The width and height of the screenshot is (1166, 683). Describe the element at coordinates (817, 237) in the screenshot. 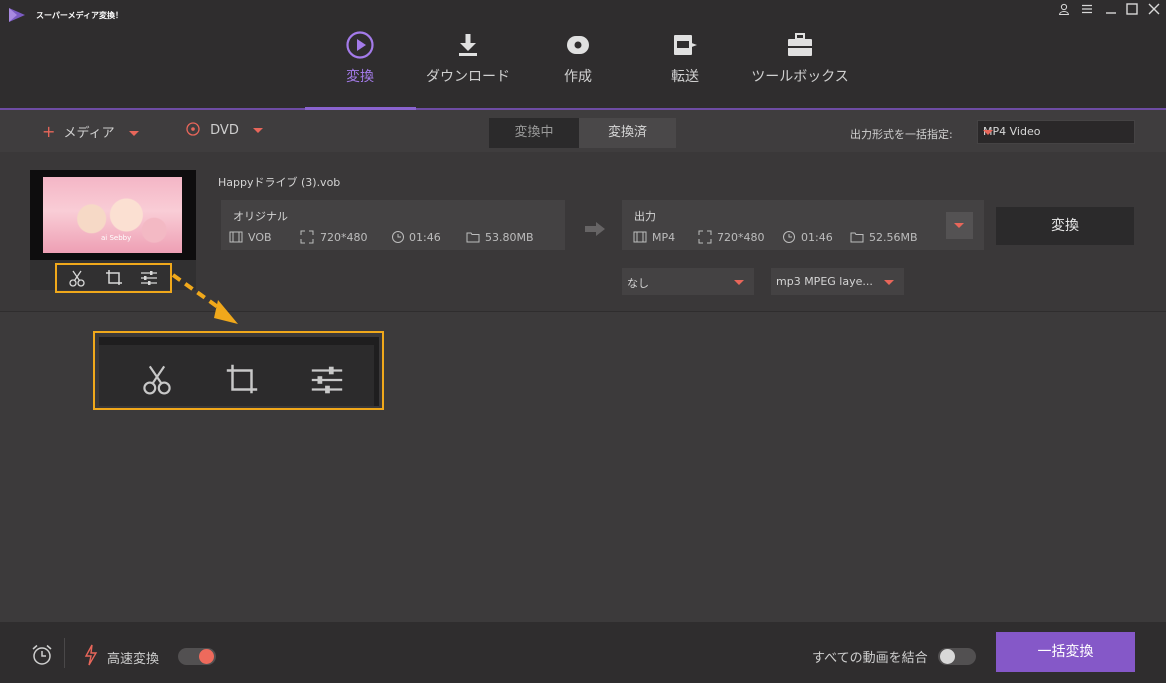

I see `output-duration: 01:46` at that location.